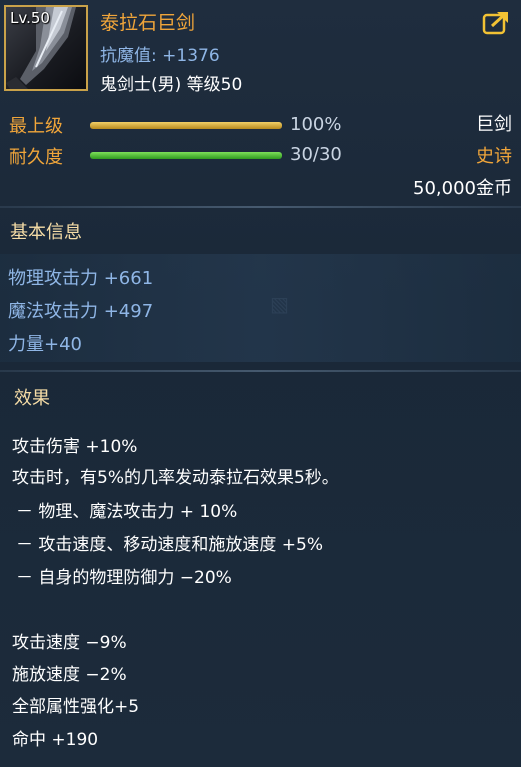 The width and height of the screenshot is (521, 767). Describe the element at coordinates (316, 154) in the screenshot. I see `durability-value: 30/30` at that location.